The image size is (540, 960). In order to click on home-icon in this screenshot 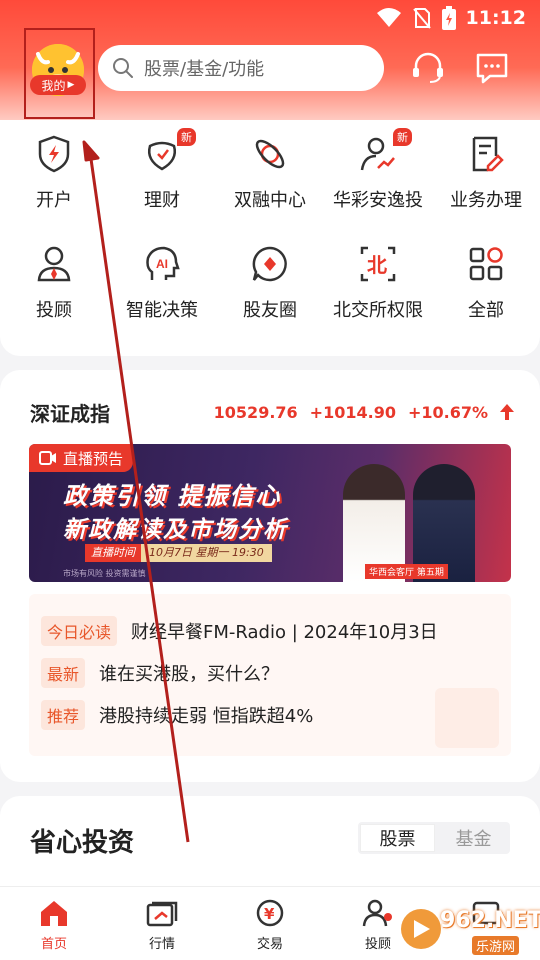, I will do `click(54, 913)`.